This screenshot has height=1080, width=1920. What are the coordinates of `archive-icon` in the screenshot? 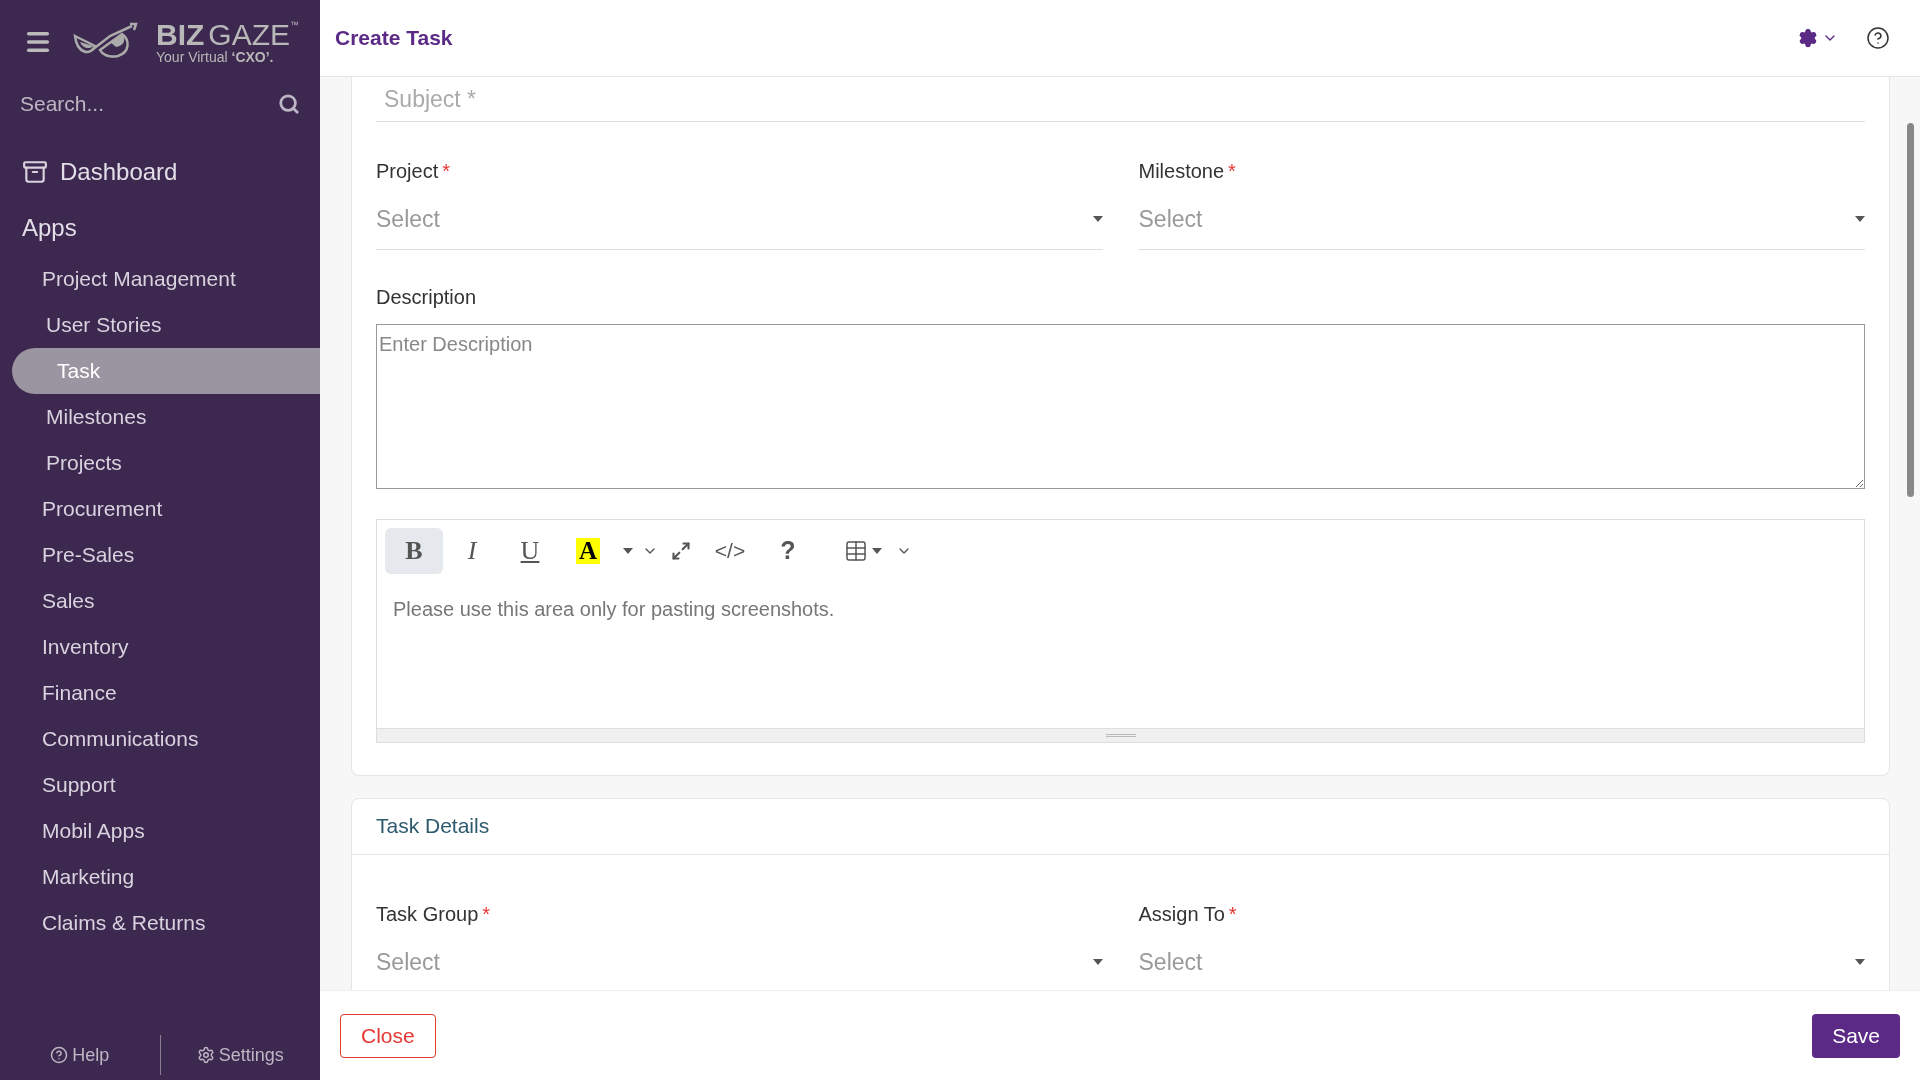 It's located at (35, 172).